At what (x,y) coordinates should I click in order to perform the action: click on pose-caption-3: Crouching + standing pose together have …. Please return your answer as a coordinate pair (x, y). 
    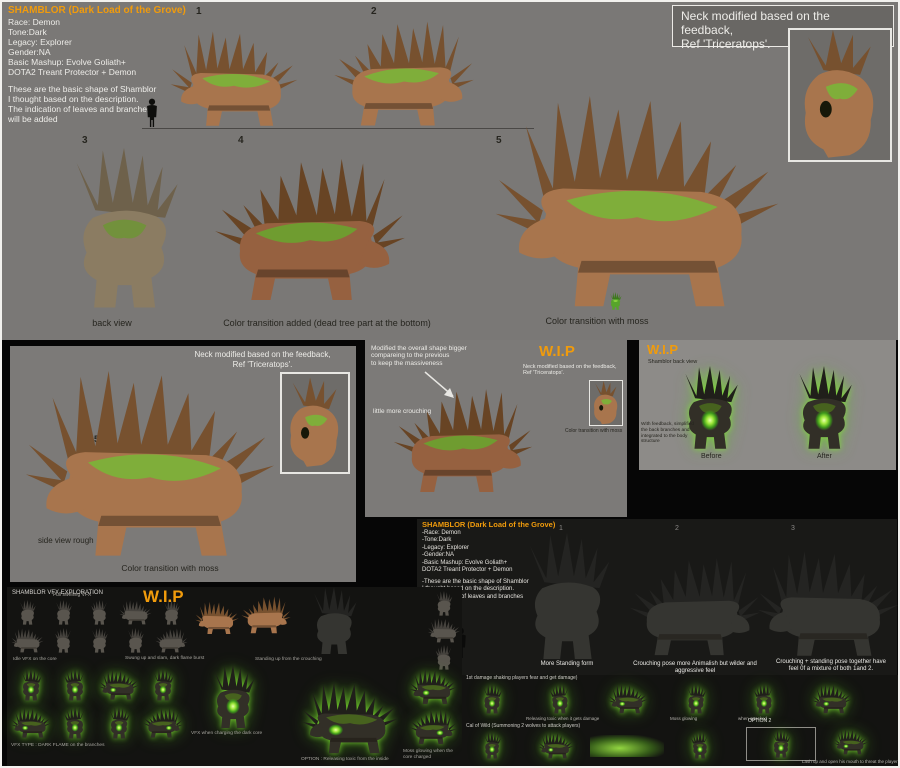
    Looking at the image, I should click on (831, 665).